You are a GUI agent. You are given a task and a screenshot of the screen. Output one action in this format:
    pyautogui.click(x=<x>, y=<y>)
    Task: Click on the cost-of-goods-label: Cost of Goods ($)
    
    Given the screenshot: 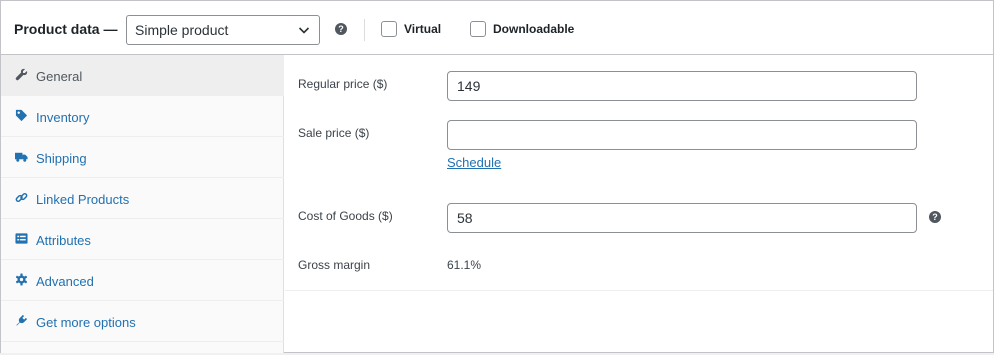 What is the action you would take?
    pyautogui.click(x=345, y=216)
    